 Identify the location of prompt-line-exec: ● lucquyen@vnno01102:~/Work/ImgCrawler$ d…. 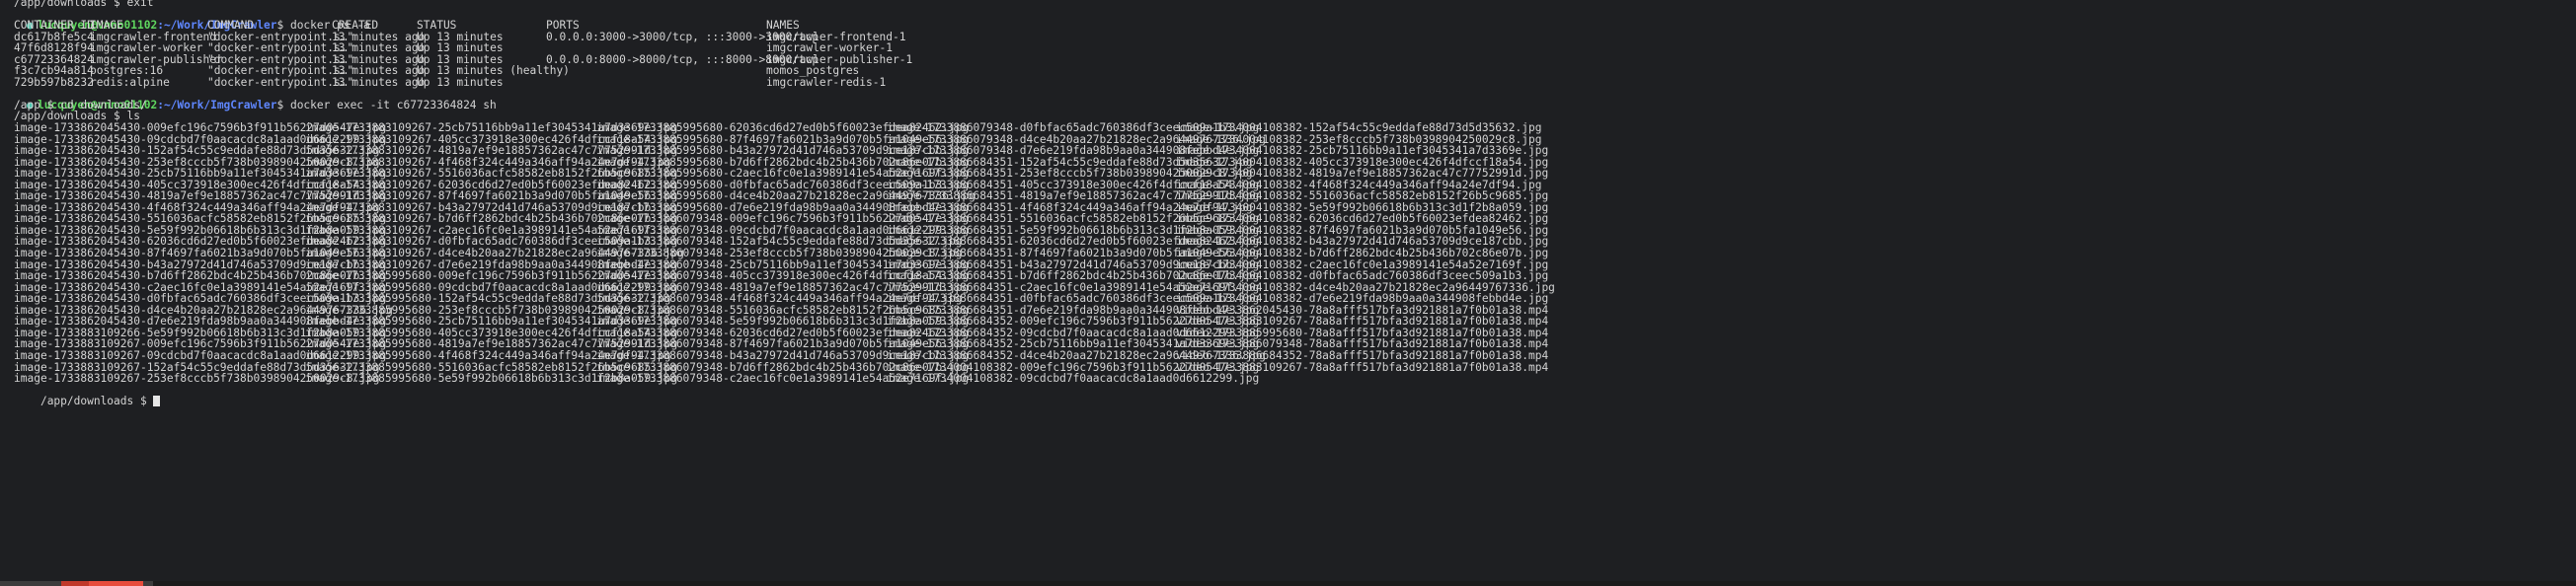
(1288, 99).